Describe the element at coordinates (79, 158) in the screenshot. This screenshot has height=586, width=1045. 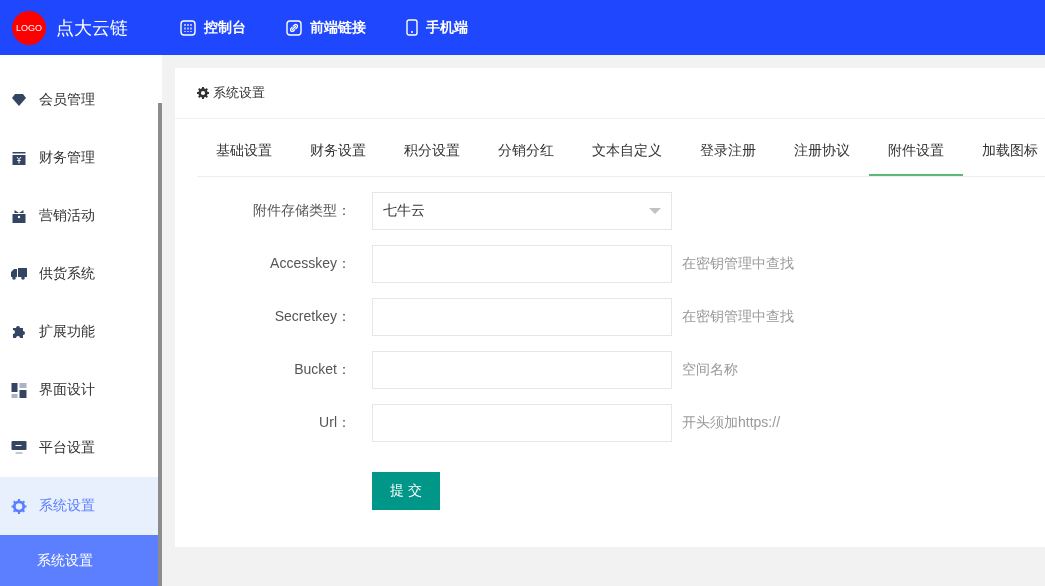
I see `sidebar-item: 财务管理` at that location.